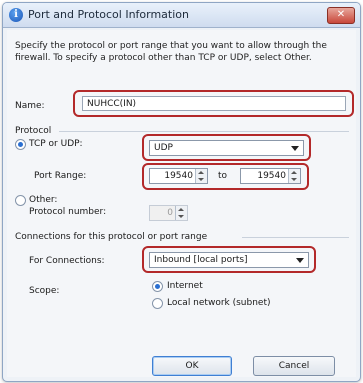 Image resolution: width=363 pixels, height=383 pixels. Describe the element at coordinates (16, 15) in the screenshot. I see `info-shield-icon: i` at that location.